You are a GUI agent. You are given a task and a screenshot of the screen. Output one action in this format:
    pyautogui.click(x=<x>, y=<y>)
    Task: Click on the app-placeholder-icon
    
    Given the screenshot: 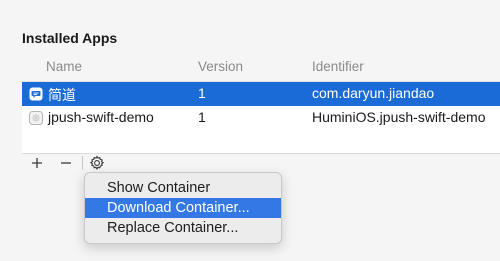 What is the action you would take?
    pyautogui.click(x=36, y=118)
    